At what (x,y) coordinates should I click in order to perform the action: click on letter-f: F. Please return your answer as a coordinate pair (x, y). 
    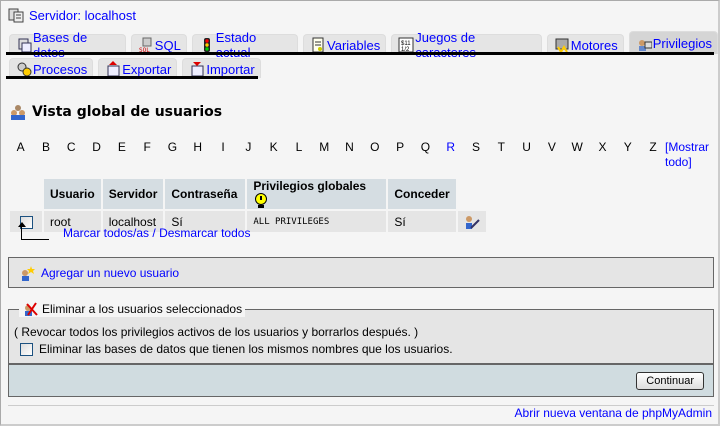
    Looking at the image, I should click on (147, 147).